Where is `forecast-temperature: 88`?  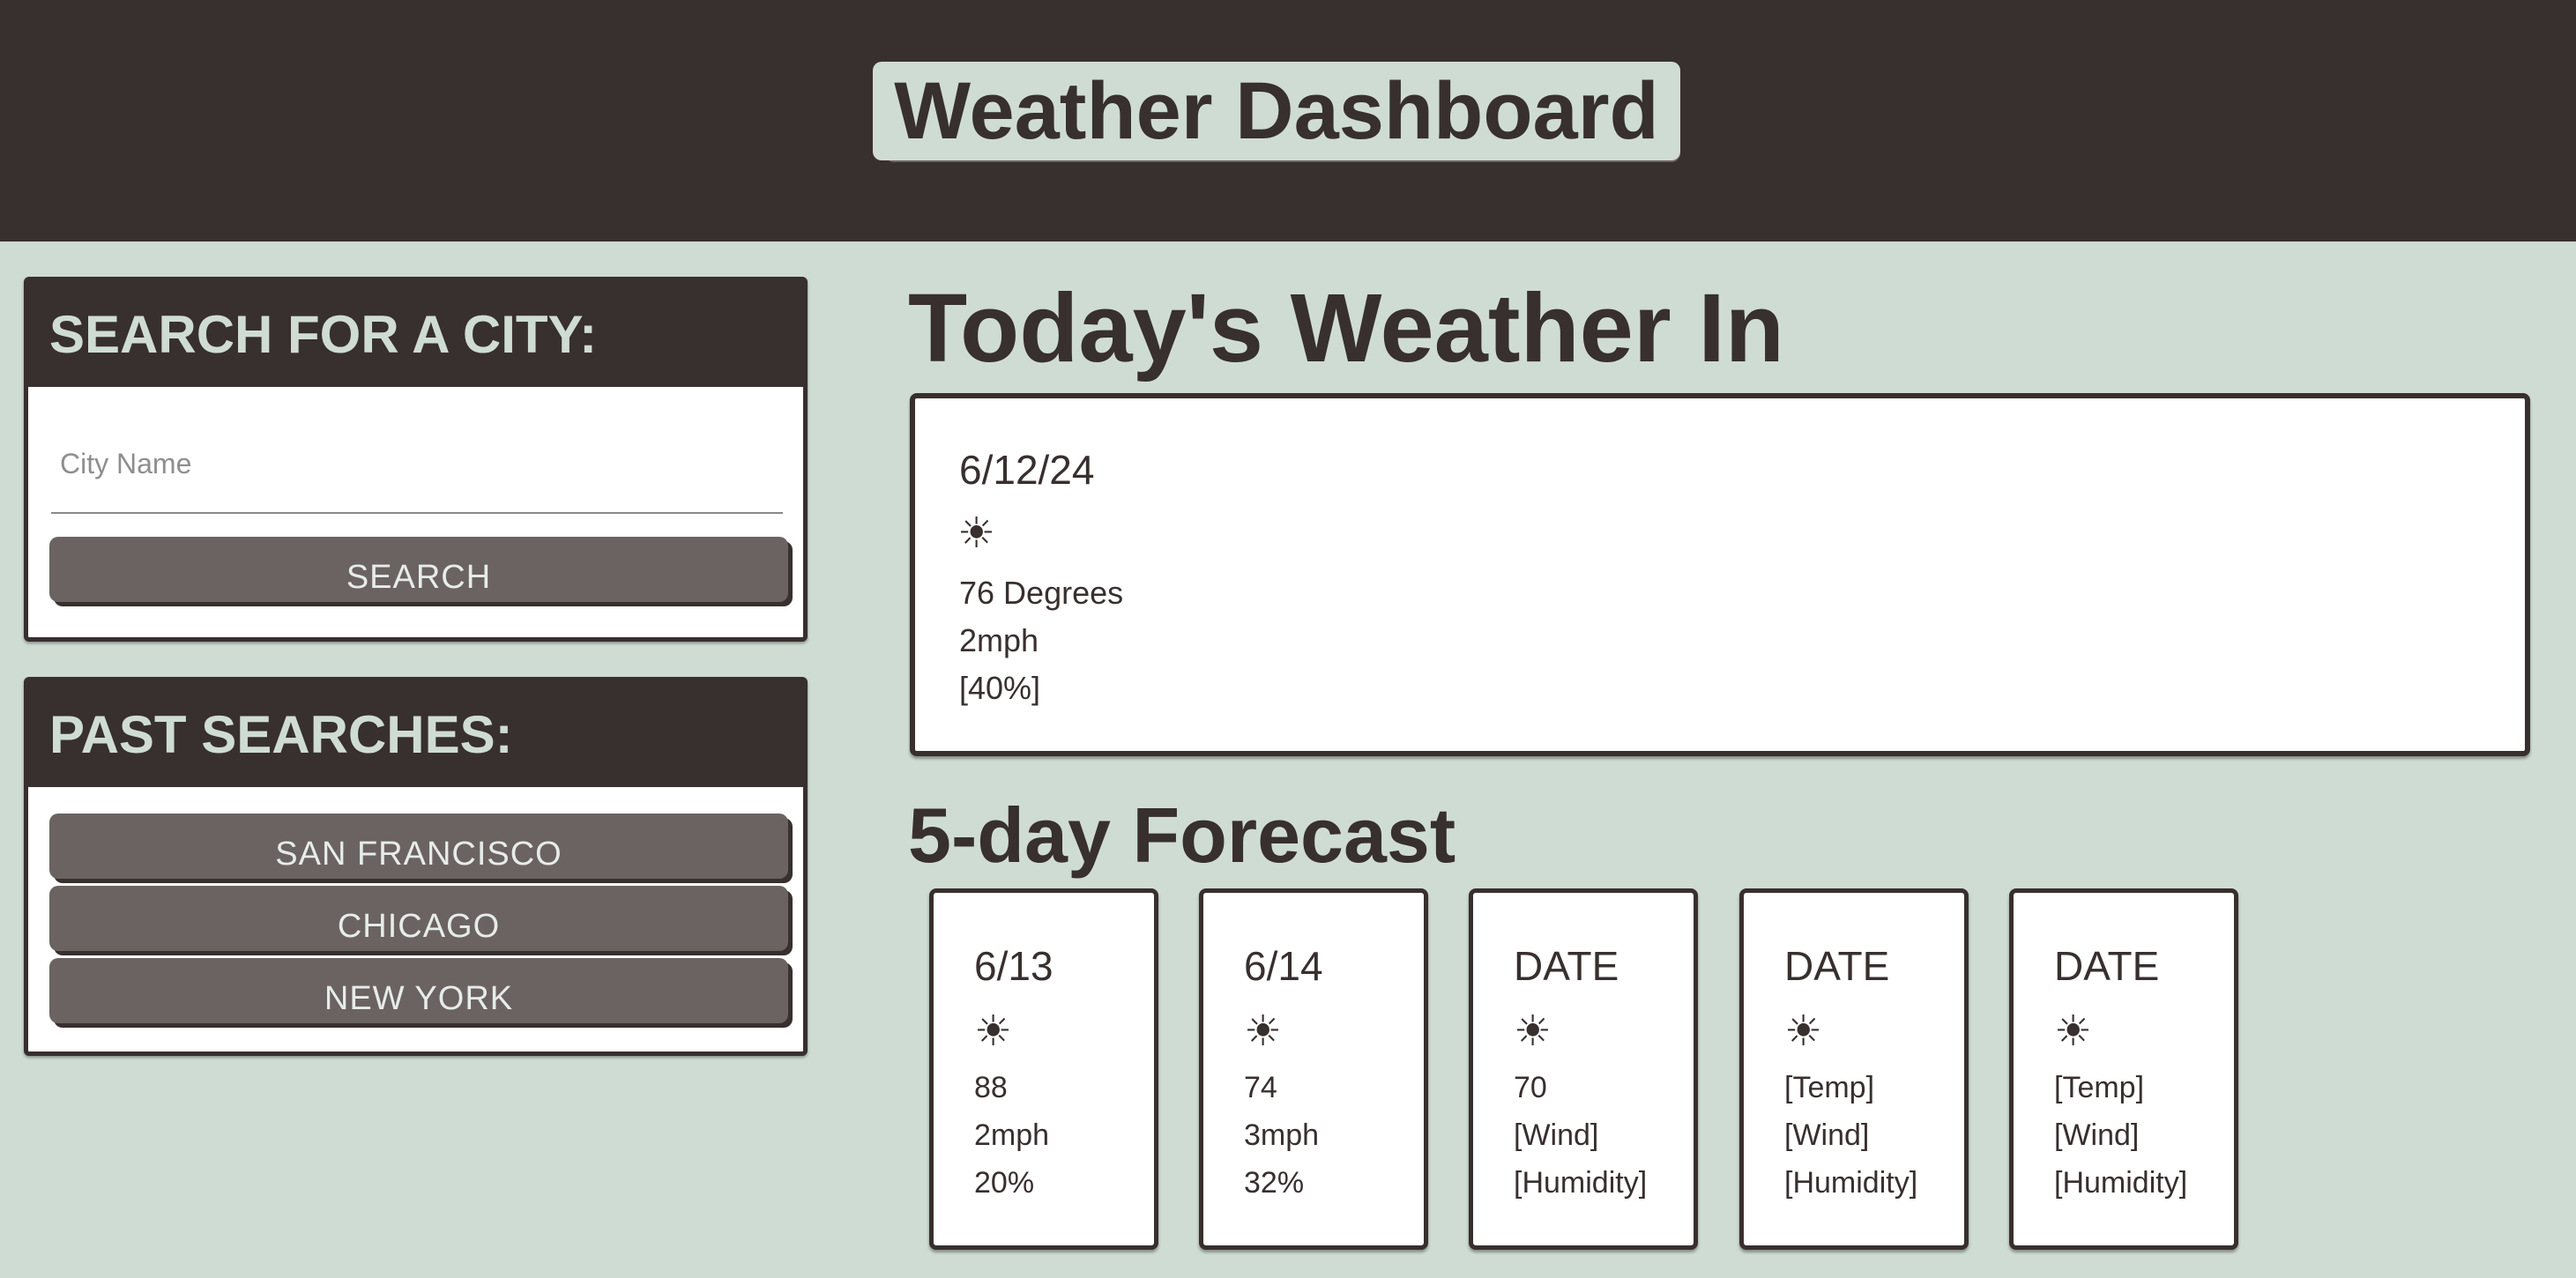
forecast-temperature: 88 is located at coordinates (991, 1087).